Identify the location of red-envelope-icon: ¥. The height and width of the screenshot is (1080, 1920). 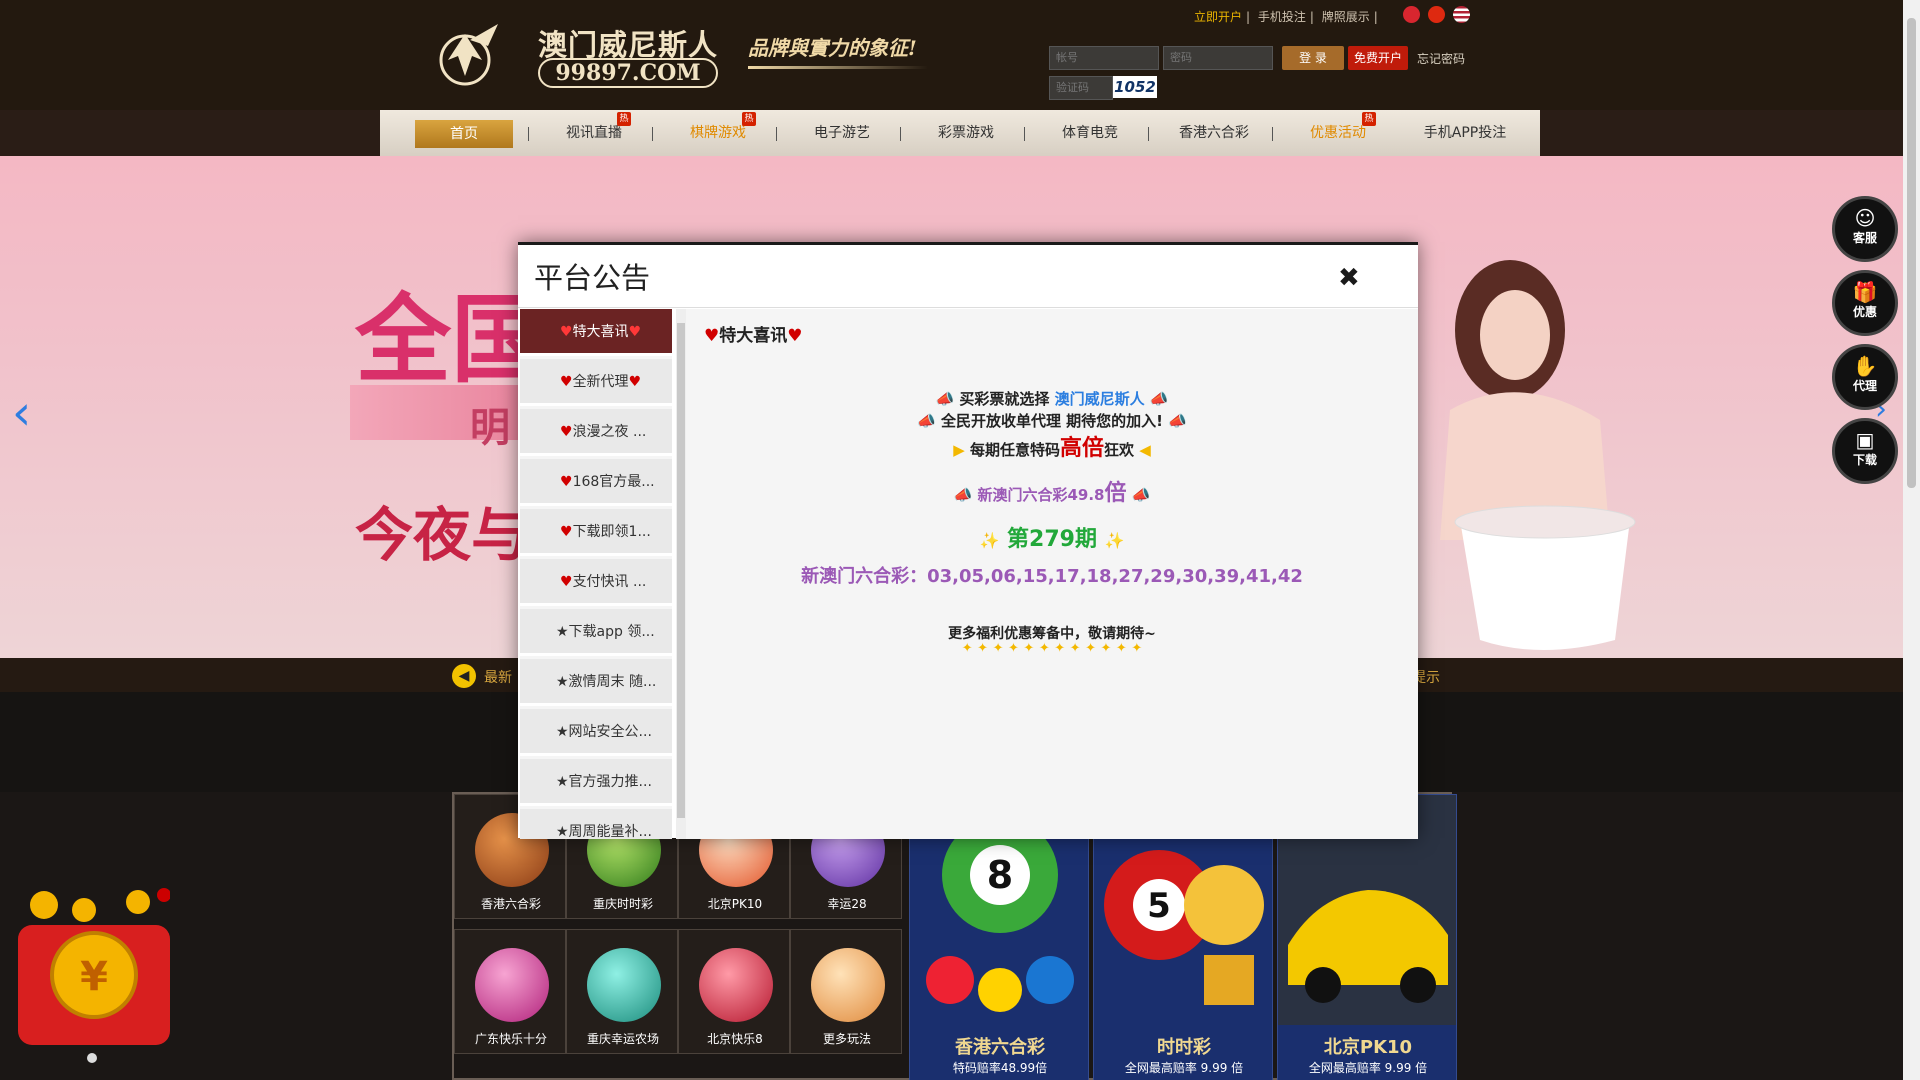
(94, 962).